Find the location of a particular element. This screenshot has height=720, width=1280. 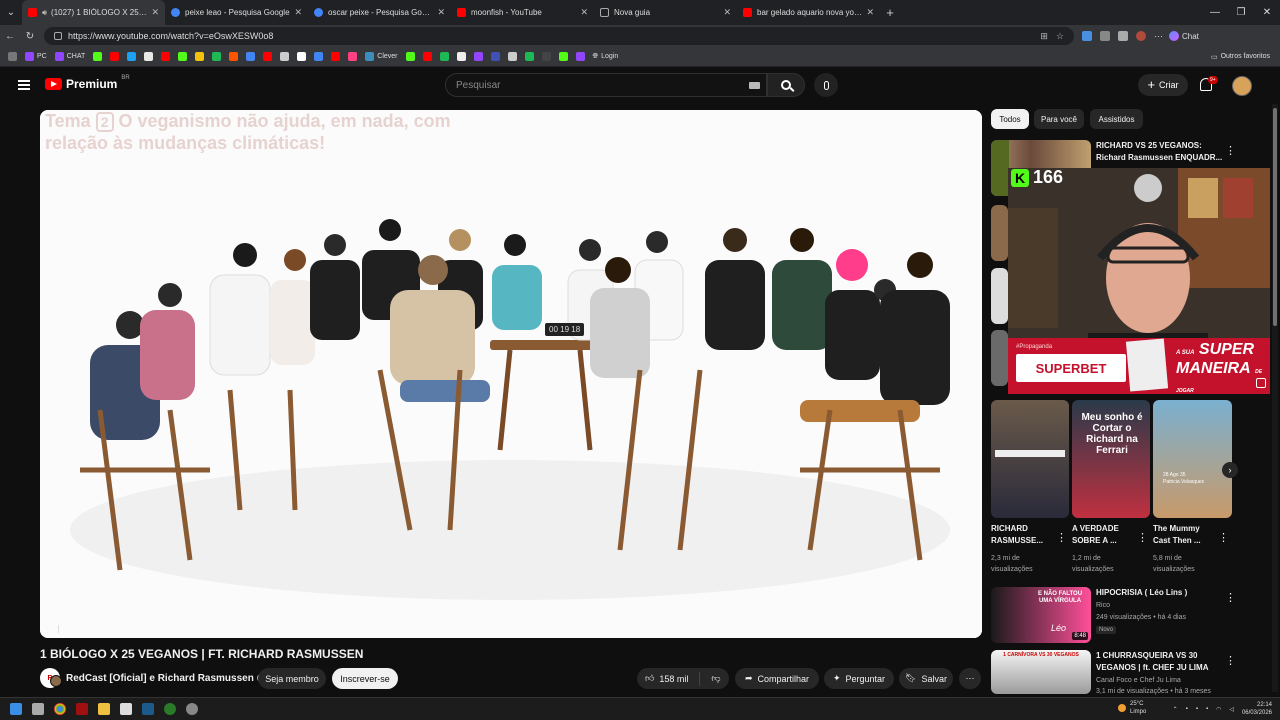

ask-button: ✦ Perguntar is located at coordinates (859, 678).